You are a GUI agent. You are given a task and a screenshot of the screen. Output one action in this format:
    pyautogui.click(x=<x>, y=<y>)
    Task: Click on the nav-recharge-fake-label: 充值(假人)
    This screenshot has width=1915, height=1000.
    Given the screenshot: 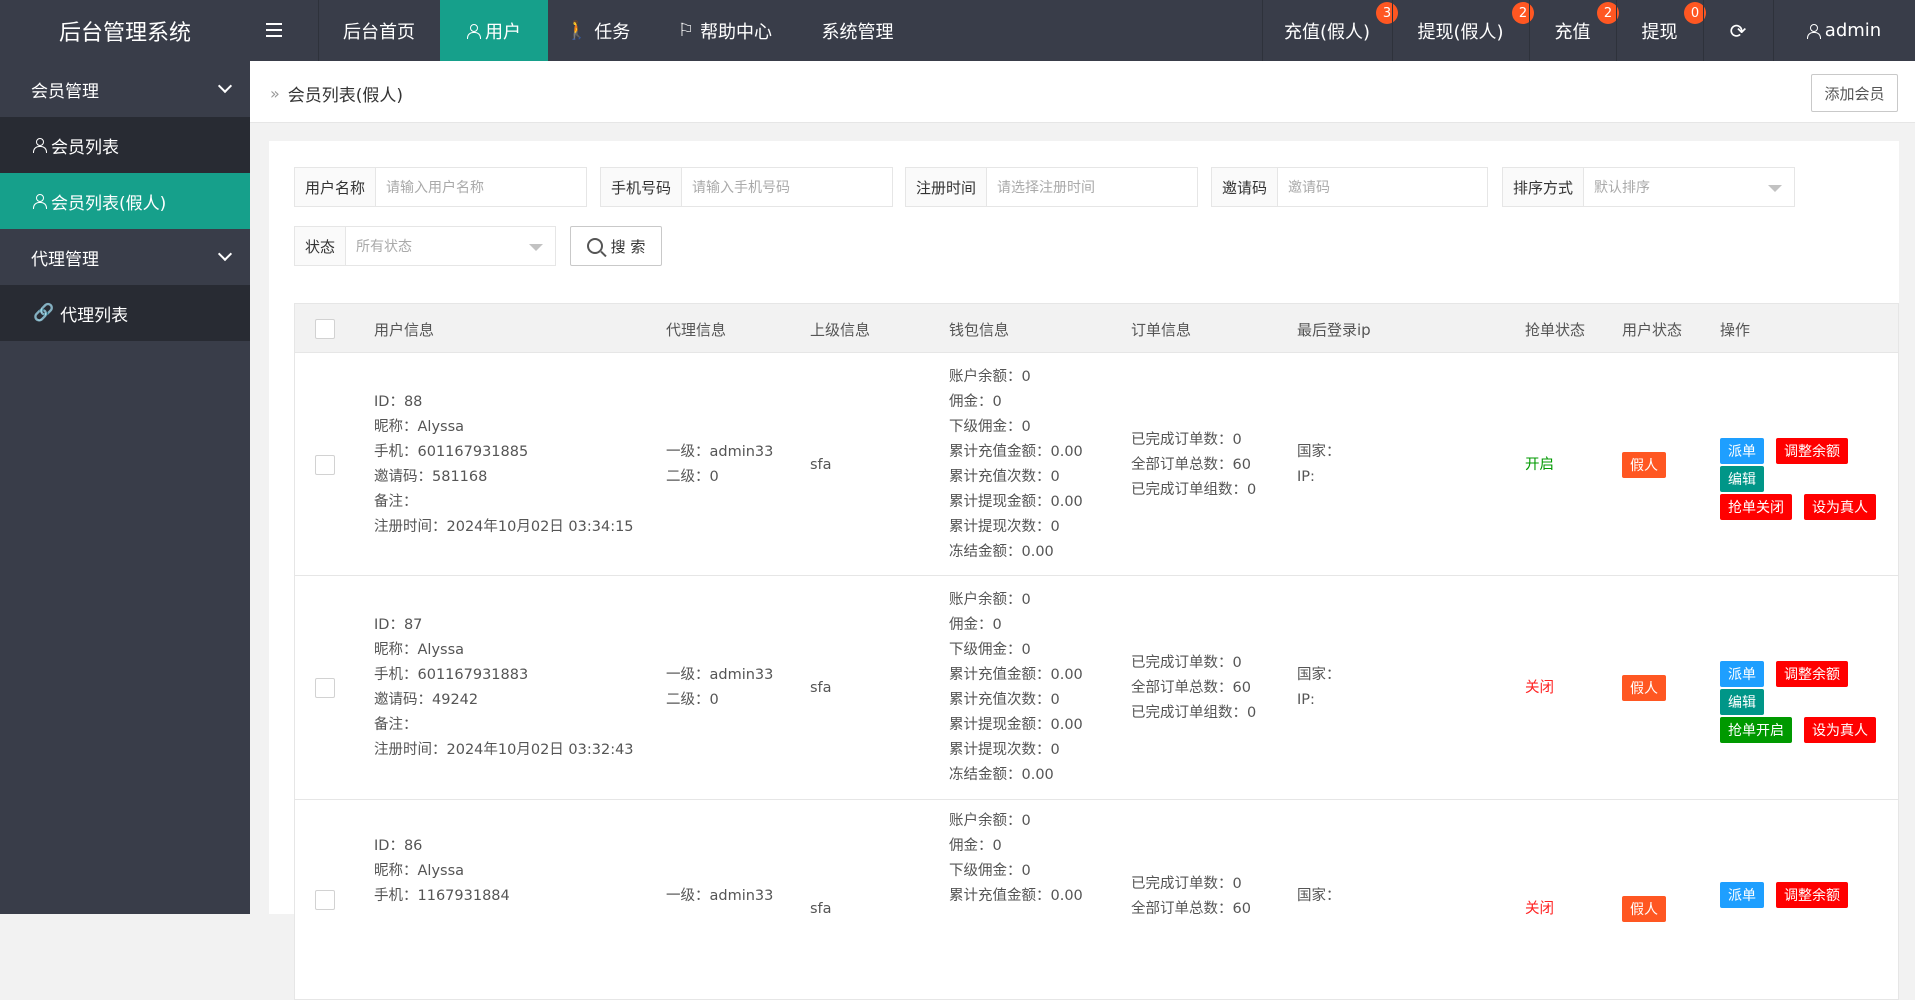 What is the action you would take?
    pyautogui.click(x=1327, y=32)
    